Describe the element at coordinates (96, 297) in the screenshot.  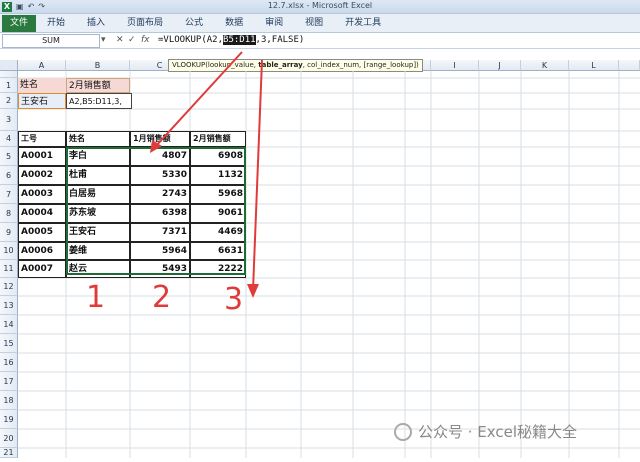
I see `annotation-1: 1` at that location.